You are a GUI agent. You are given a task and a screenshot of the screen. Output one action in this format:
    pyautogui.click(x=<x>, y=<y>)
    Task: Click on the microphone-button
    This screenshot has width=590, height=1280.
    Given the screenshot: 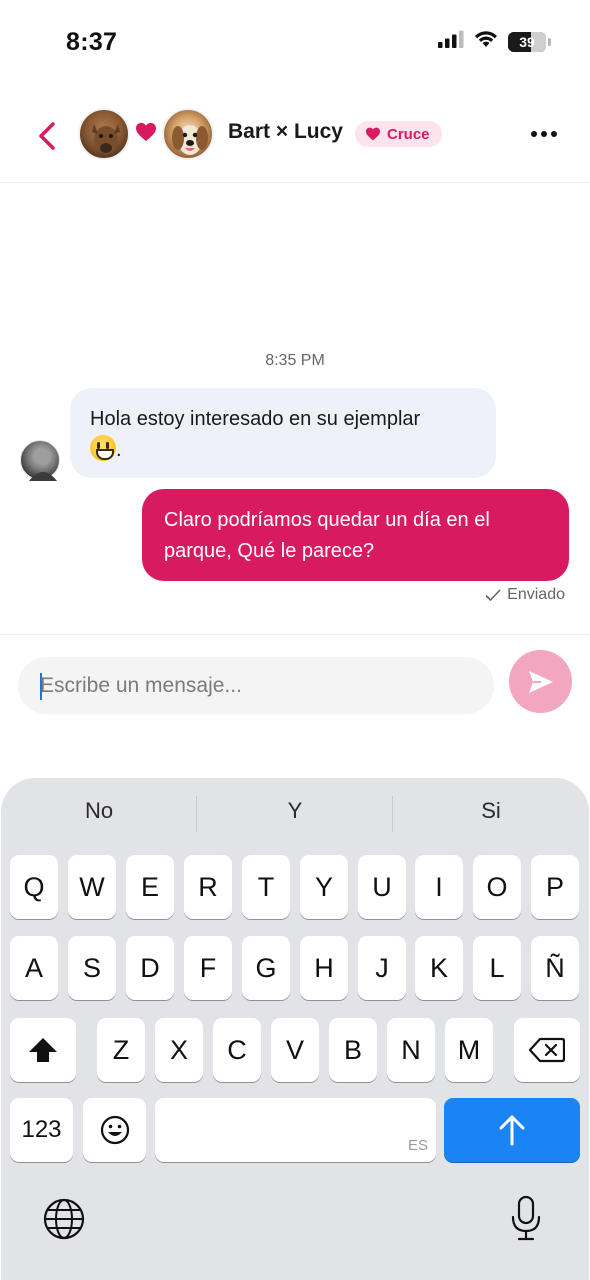 What is the action you would take?
    pyautogui.click(x=526, y=1218)
    